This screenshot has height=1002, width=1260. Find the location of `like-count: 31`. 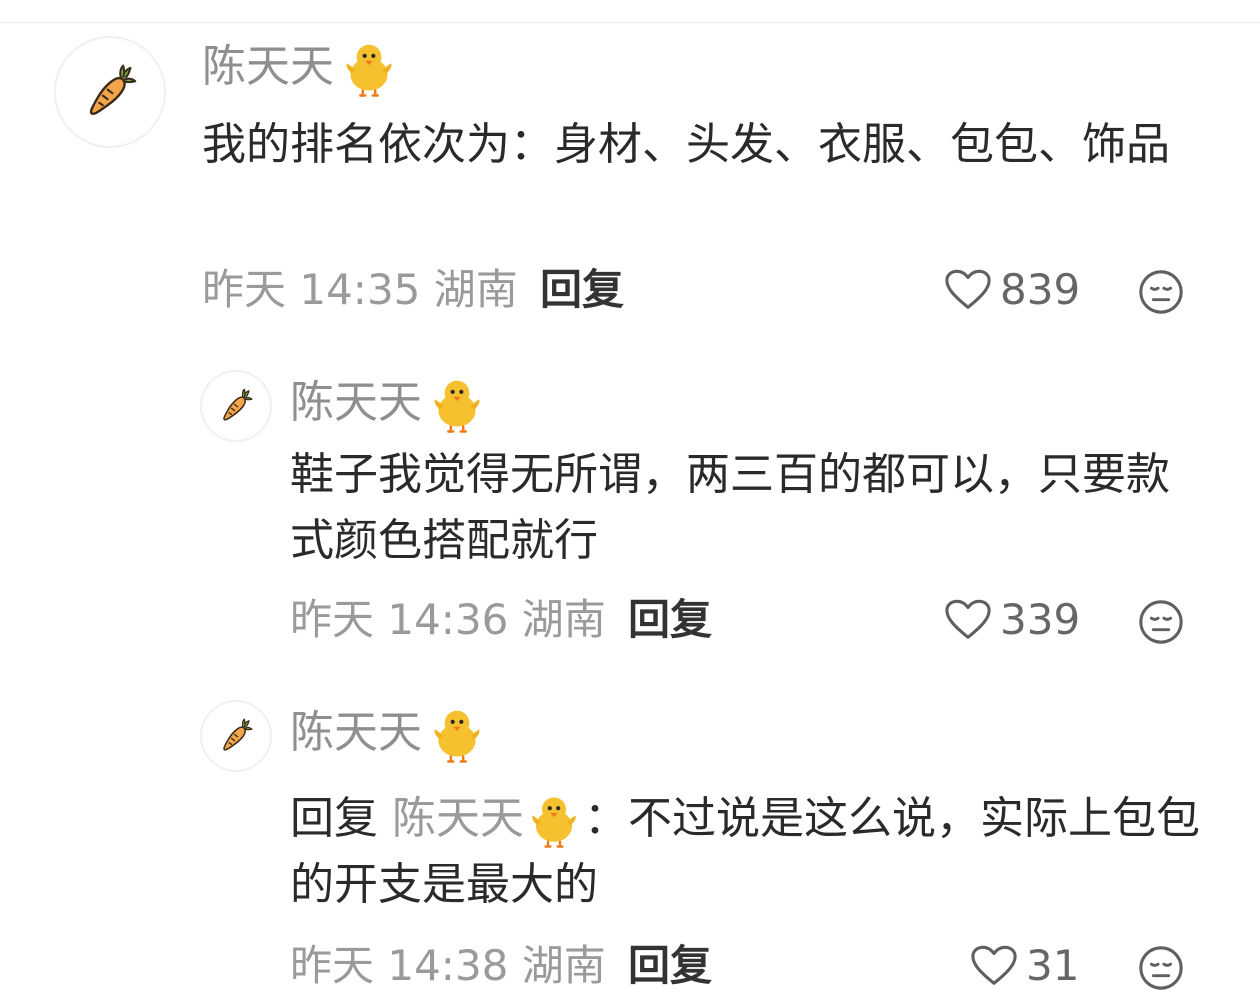

like-count: 31 is located at coordinates (1053, 965).